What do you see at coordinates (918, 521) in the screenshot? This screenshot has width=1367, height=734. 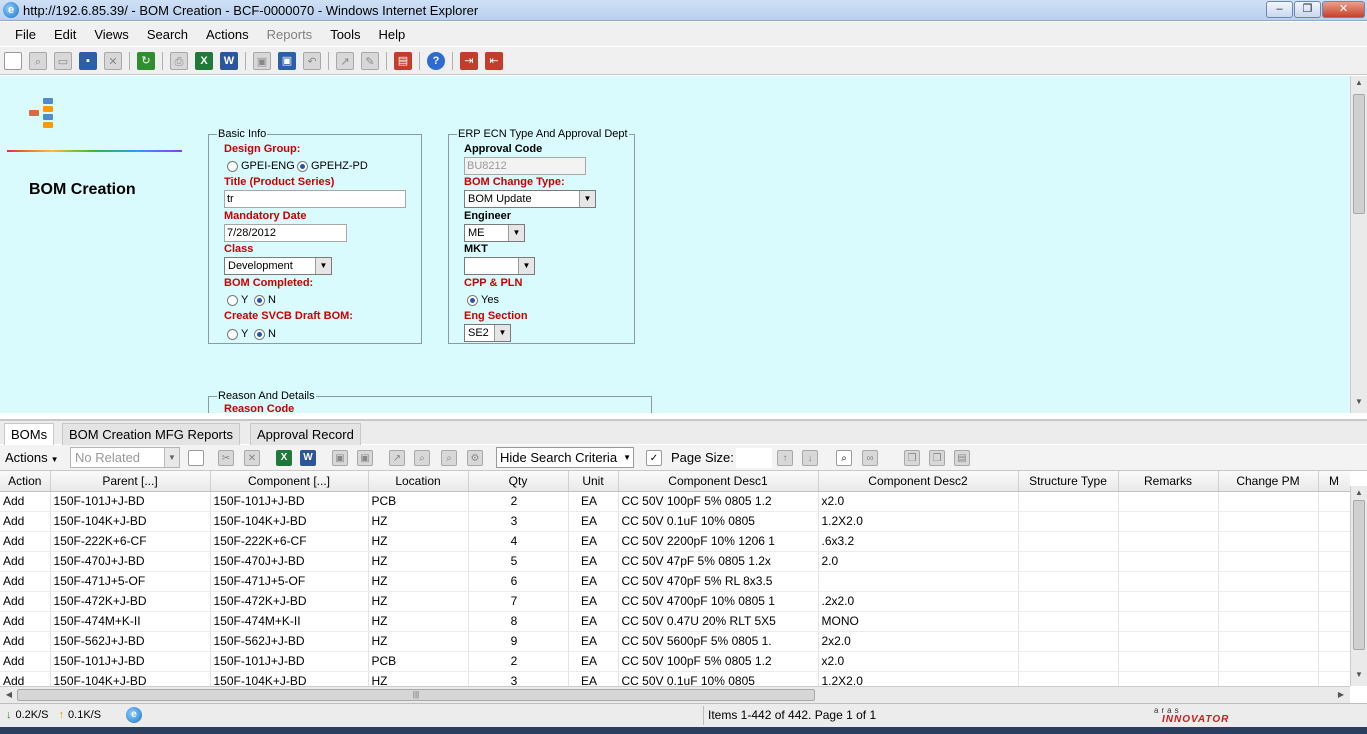 I see `table-cell: 1.2X2.0` at bounding box center [918, 521].